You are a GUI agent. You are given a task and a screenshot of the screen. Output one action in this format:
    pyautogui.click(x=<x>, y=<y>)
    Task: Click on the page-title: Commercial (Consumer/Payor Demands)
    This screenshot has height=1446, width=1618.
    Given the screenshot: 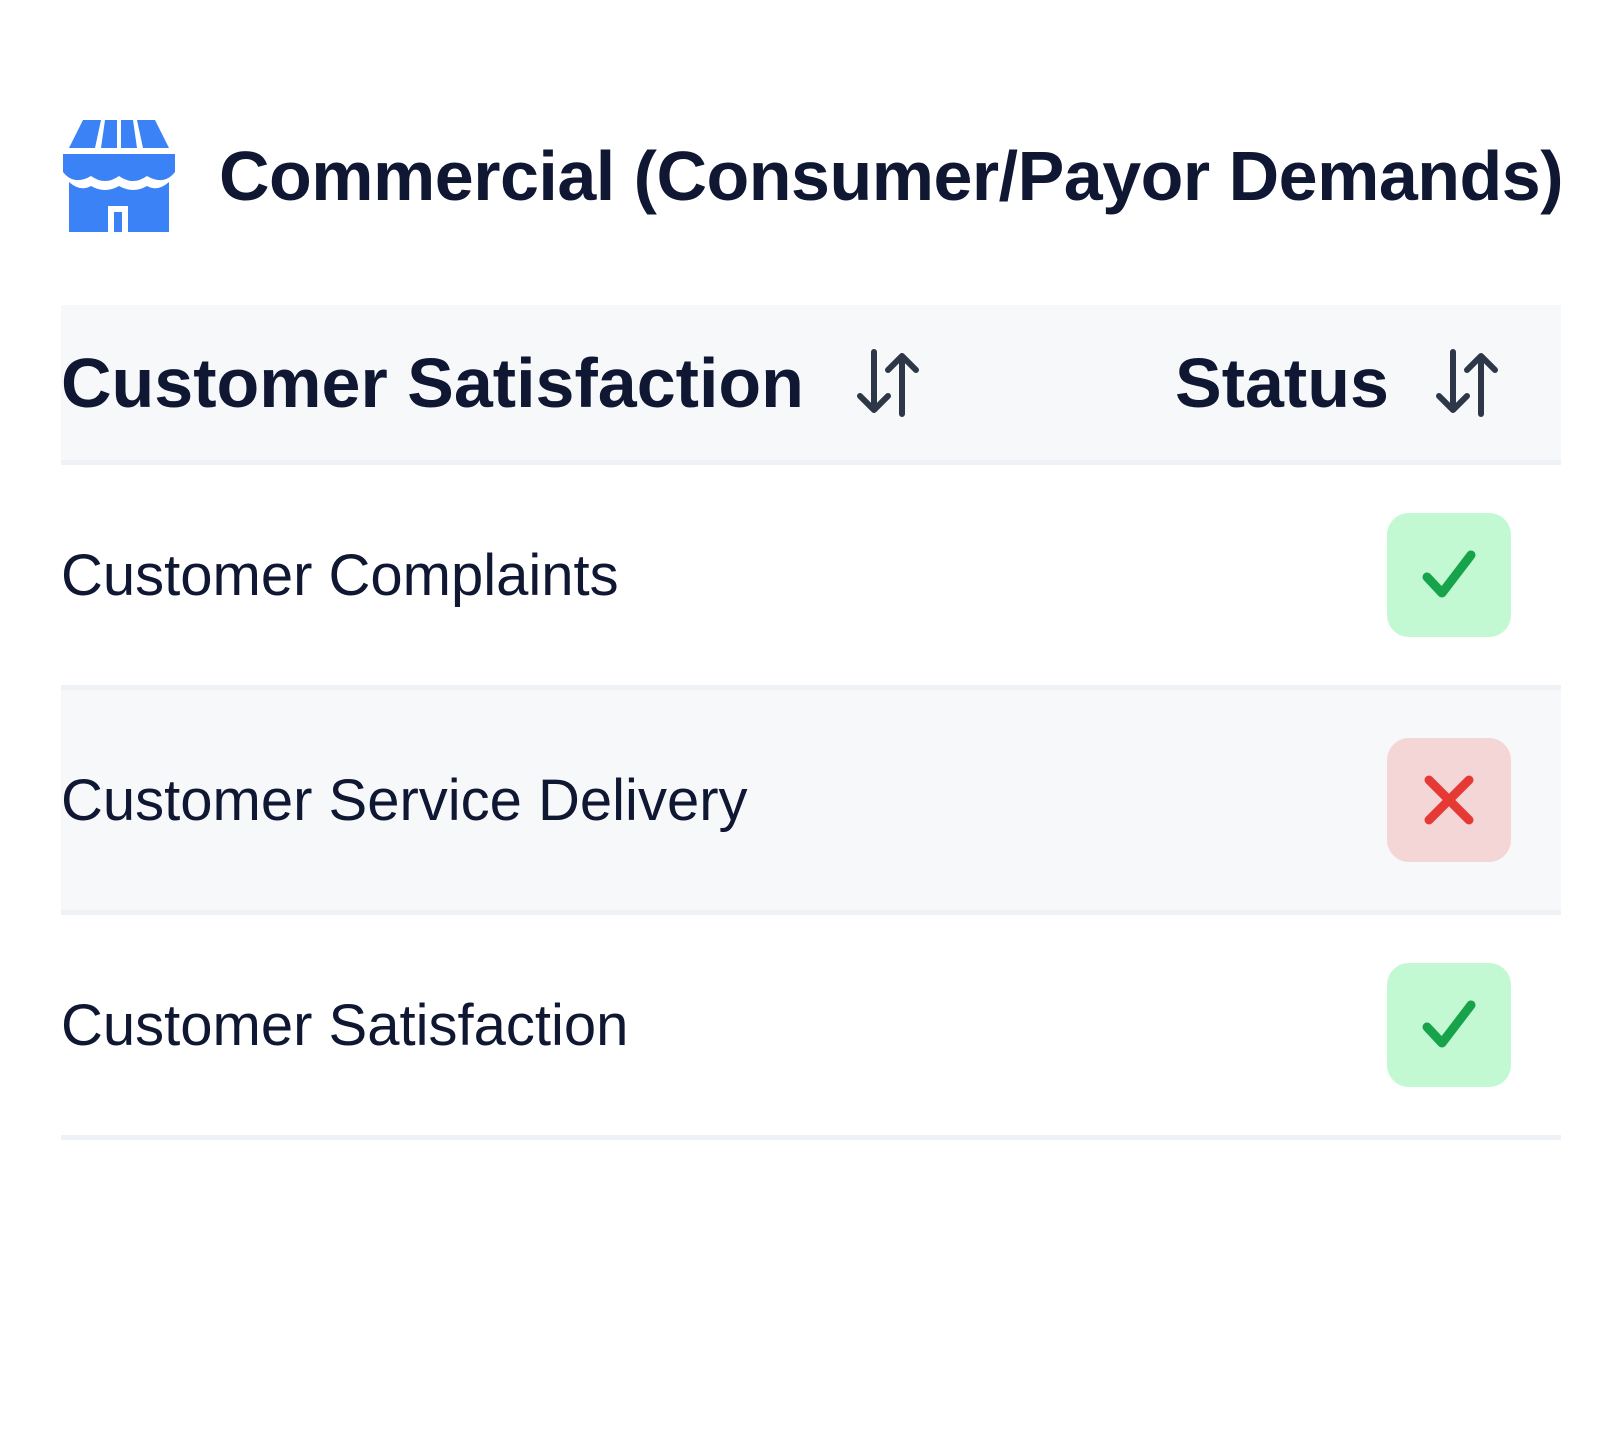 What is the action you would take?
    pyautogui.click(x=891, y=176)
    